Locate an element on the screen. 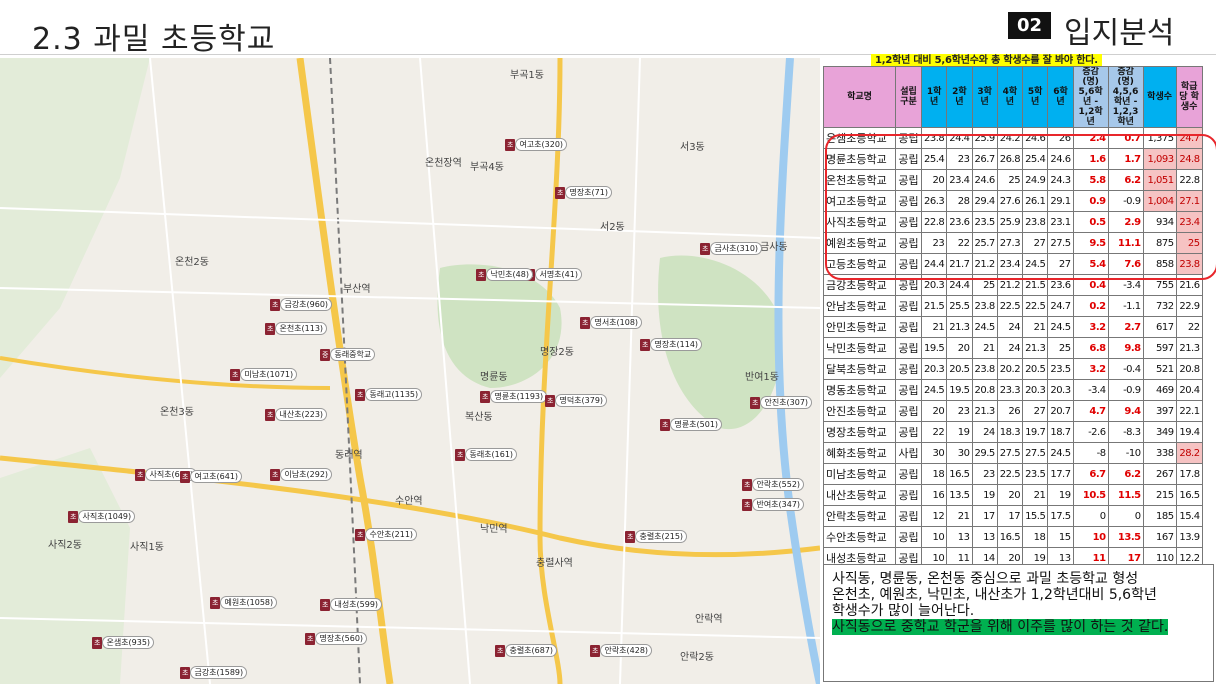  school-pin: 초 충렬초(215) is located at coordinates (656, 536).